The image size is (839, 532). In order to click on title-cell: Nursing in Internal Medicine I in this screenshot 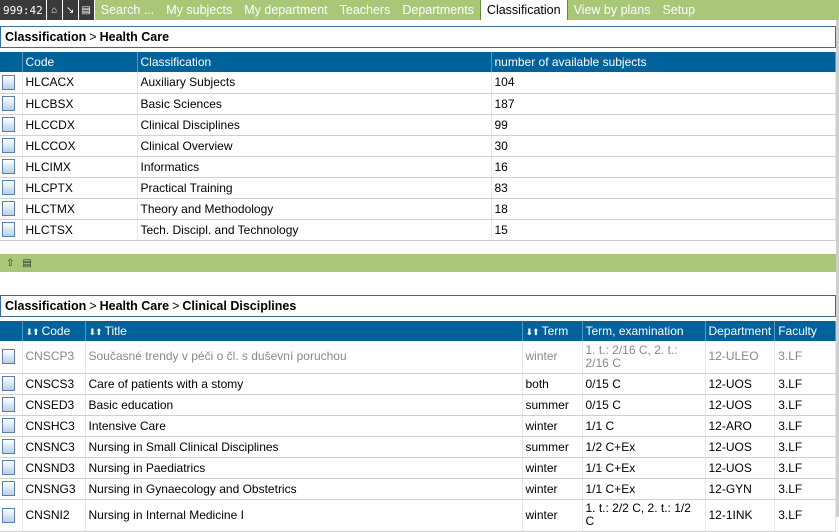, I will do `click(304, 515)`.